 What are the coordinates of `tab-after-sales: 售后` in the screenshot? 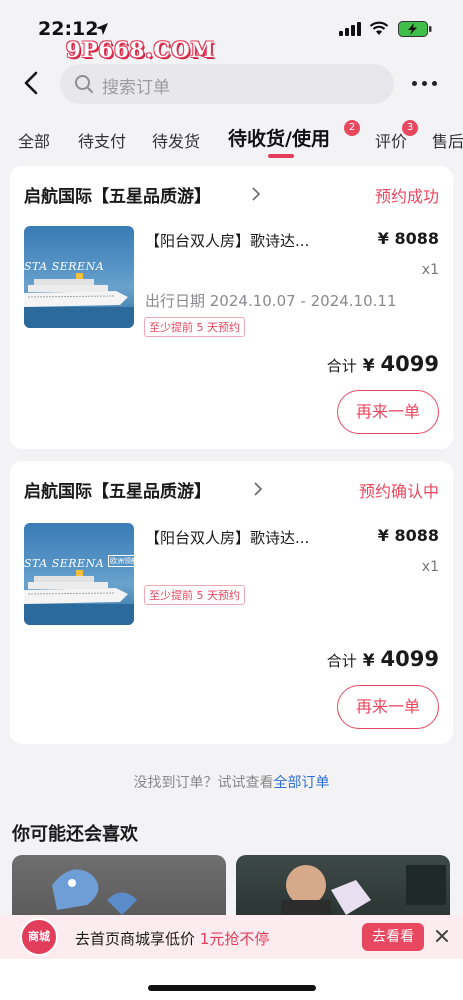 It's located at (447, 140).